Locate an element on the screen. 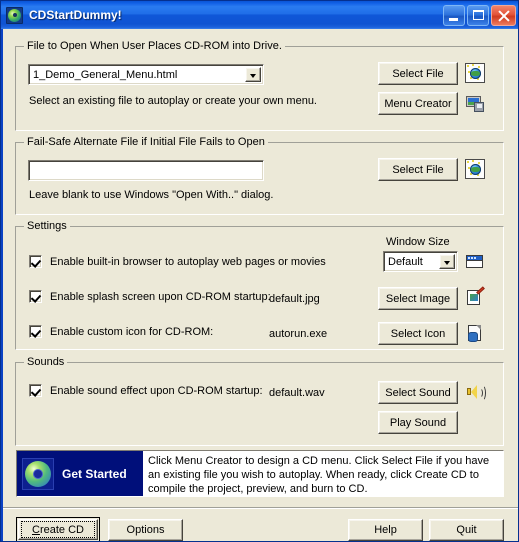 The image size is (519, 542). minimize-icon is located at coordinates (453, 19).